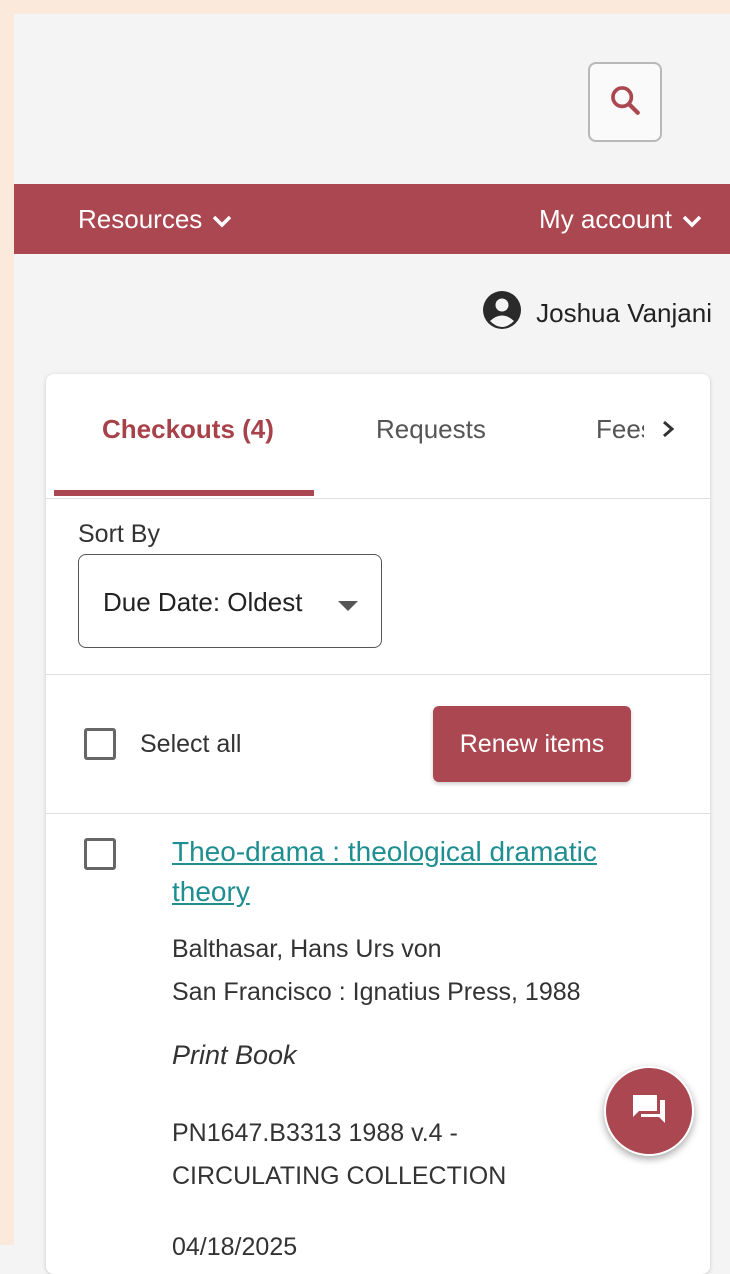  What do you see at coordinates (100, 744) in the screenshot?
I see `select-all-checkbox` at bounding box center [100, 744].